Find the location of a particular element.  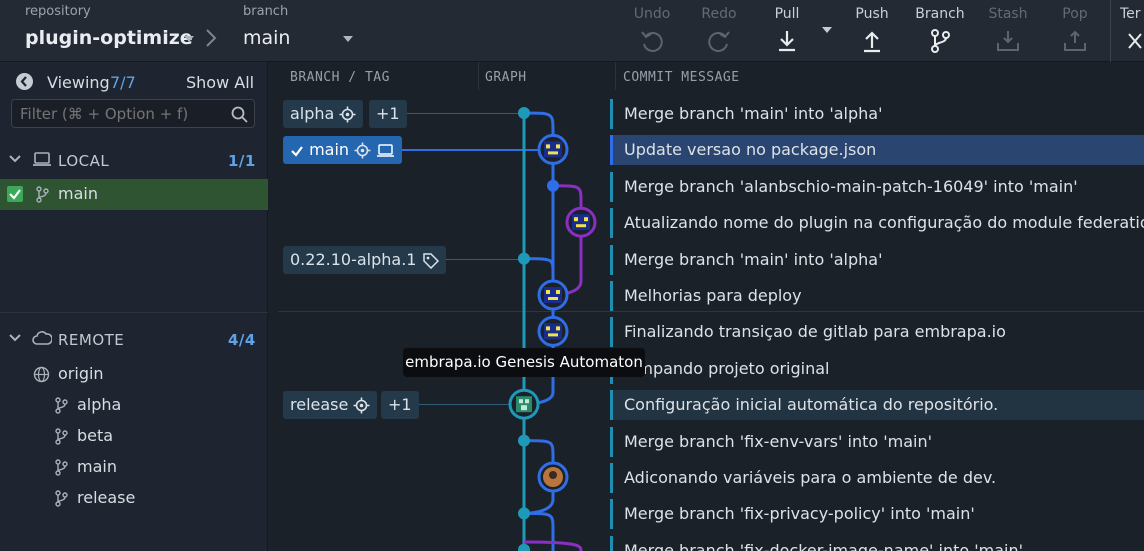

graph-line-feature is located at coordinates (567, 240).